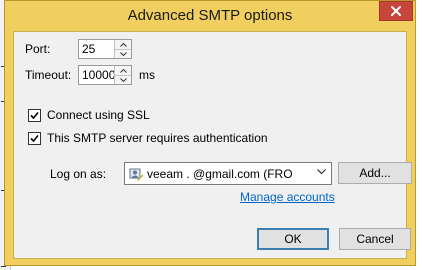 This screenshot has width=422, height=270. Describe the element at coordinates (88, 49) in the screenshot. I see `port-value: 25` at that location.